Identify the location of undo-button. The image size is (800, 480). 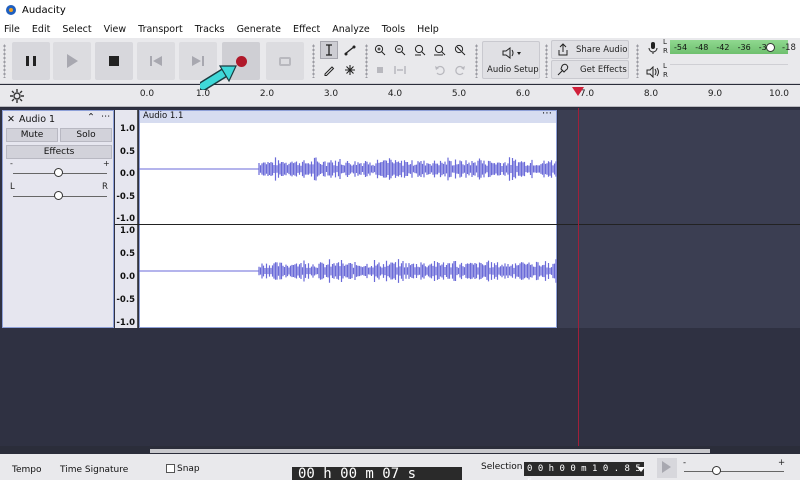
(440, 70).